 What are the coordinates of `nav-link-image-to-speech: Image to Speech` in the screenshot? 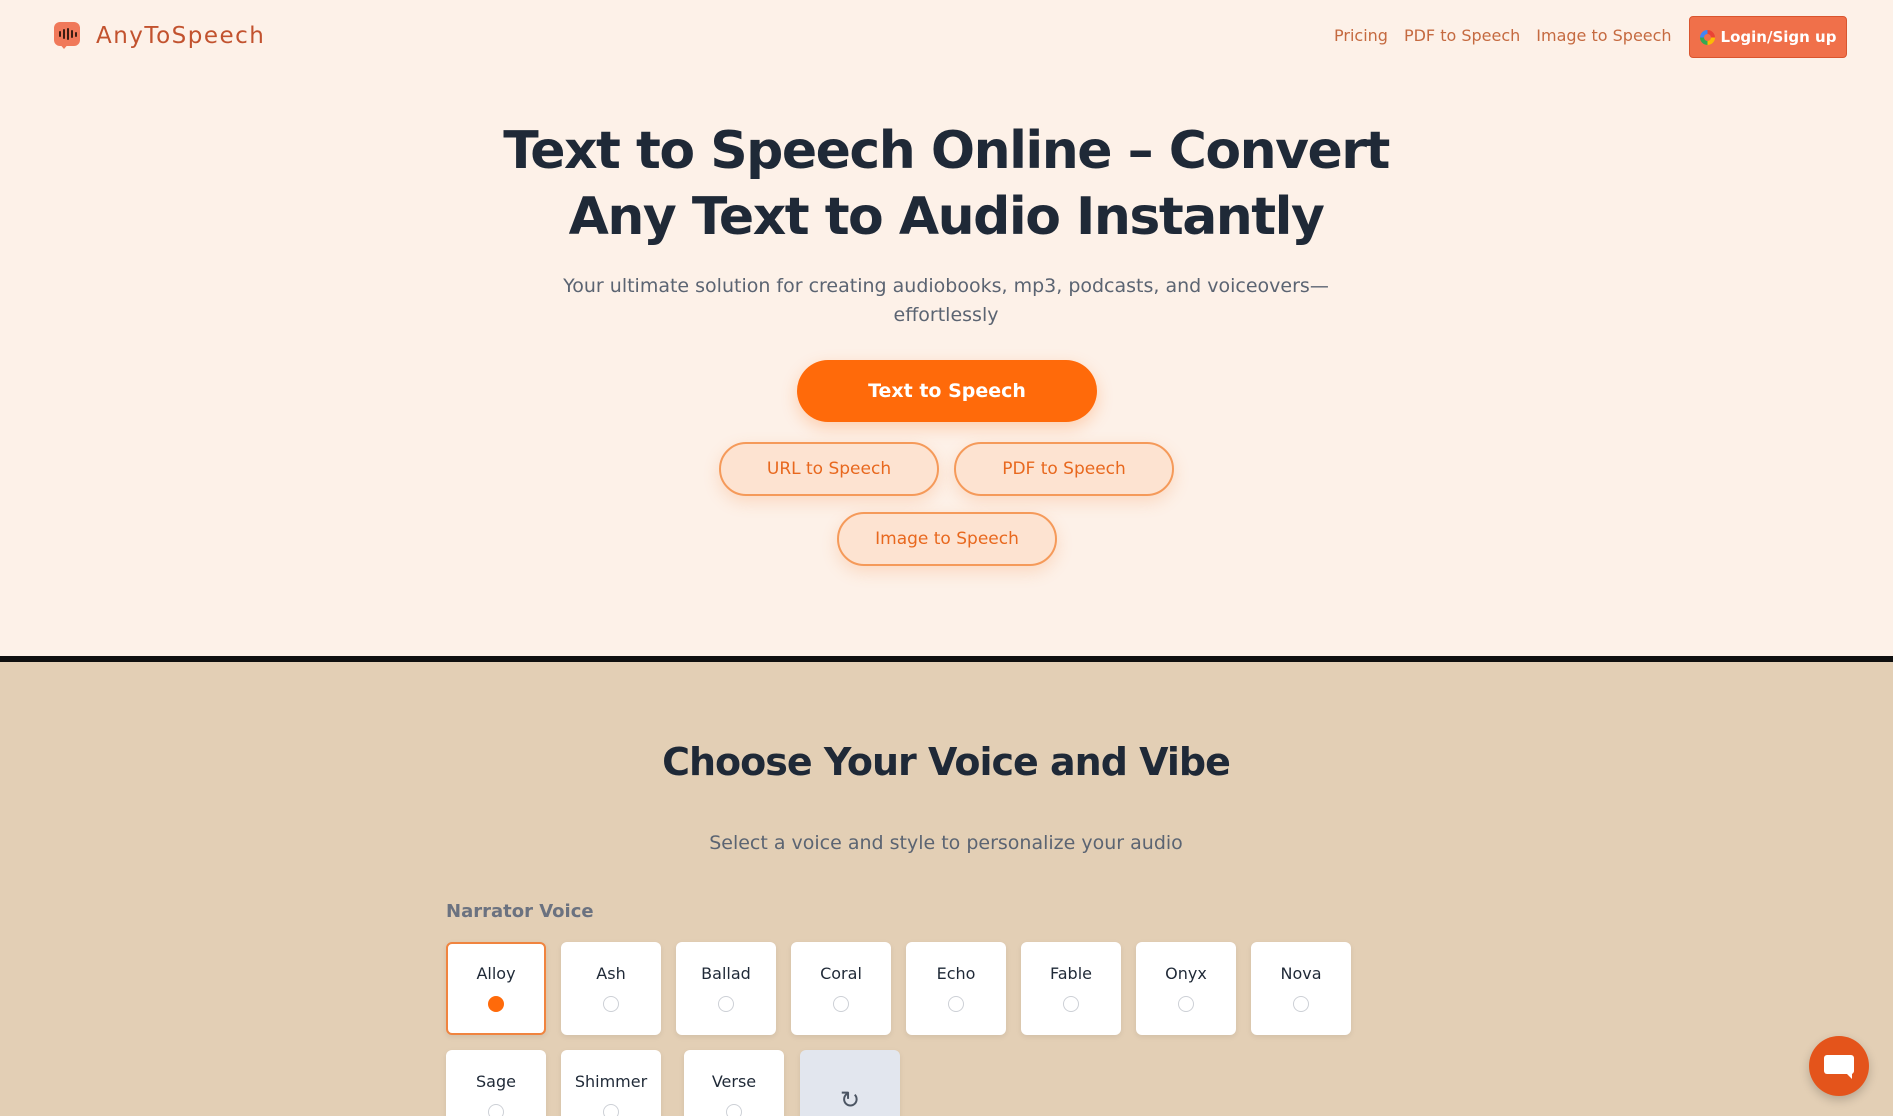 It's located at (1603, 35).